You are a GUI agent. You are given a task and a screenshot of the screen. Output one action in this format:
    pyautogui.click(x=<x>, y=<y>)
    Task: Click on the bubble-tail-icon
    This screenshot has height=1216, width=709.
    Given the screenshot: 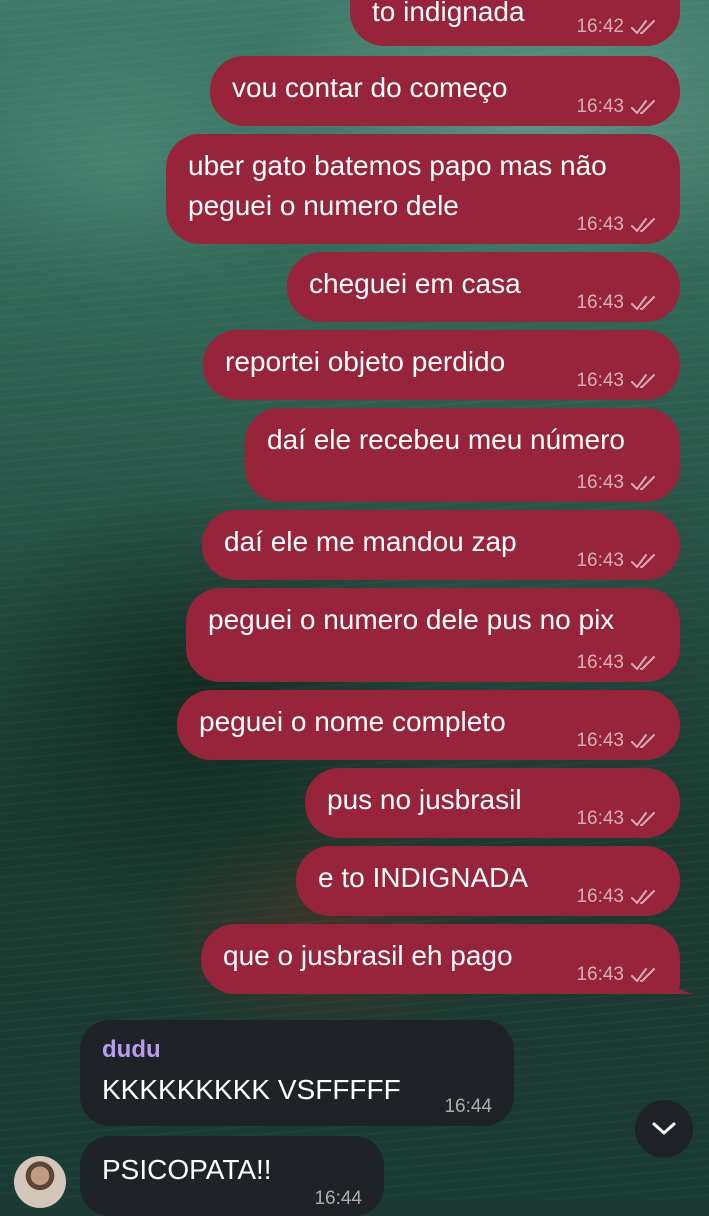 What is the action you would take?
    pyautogui.click(x=679, y=981)
    